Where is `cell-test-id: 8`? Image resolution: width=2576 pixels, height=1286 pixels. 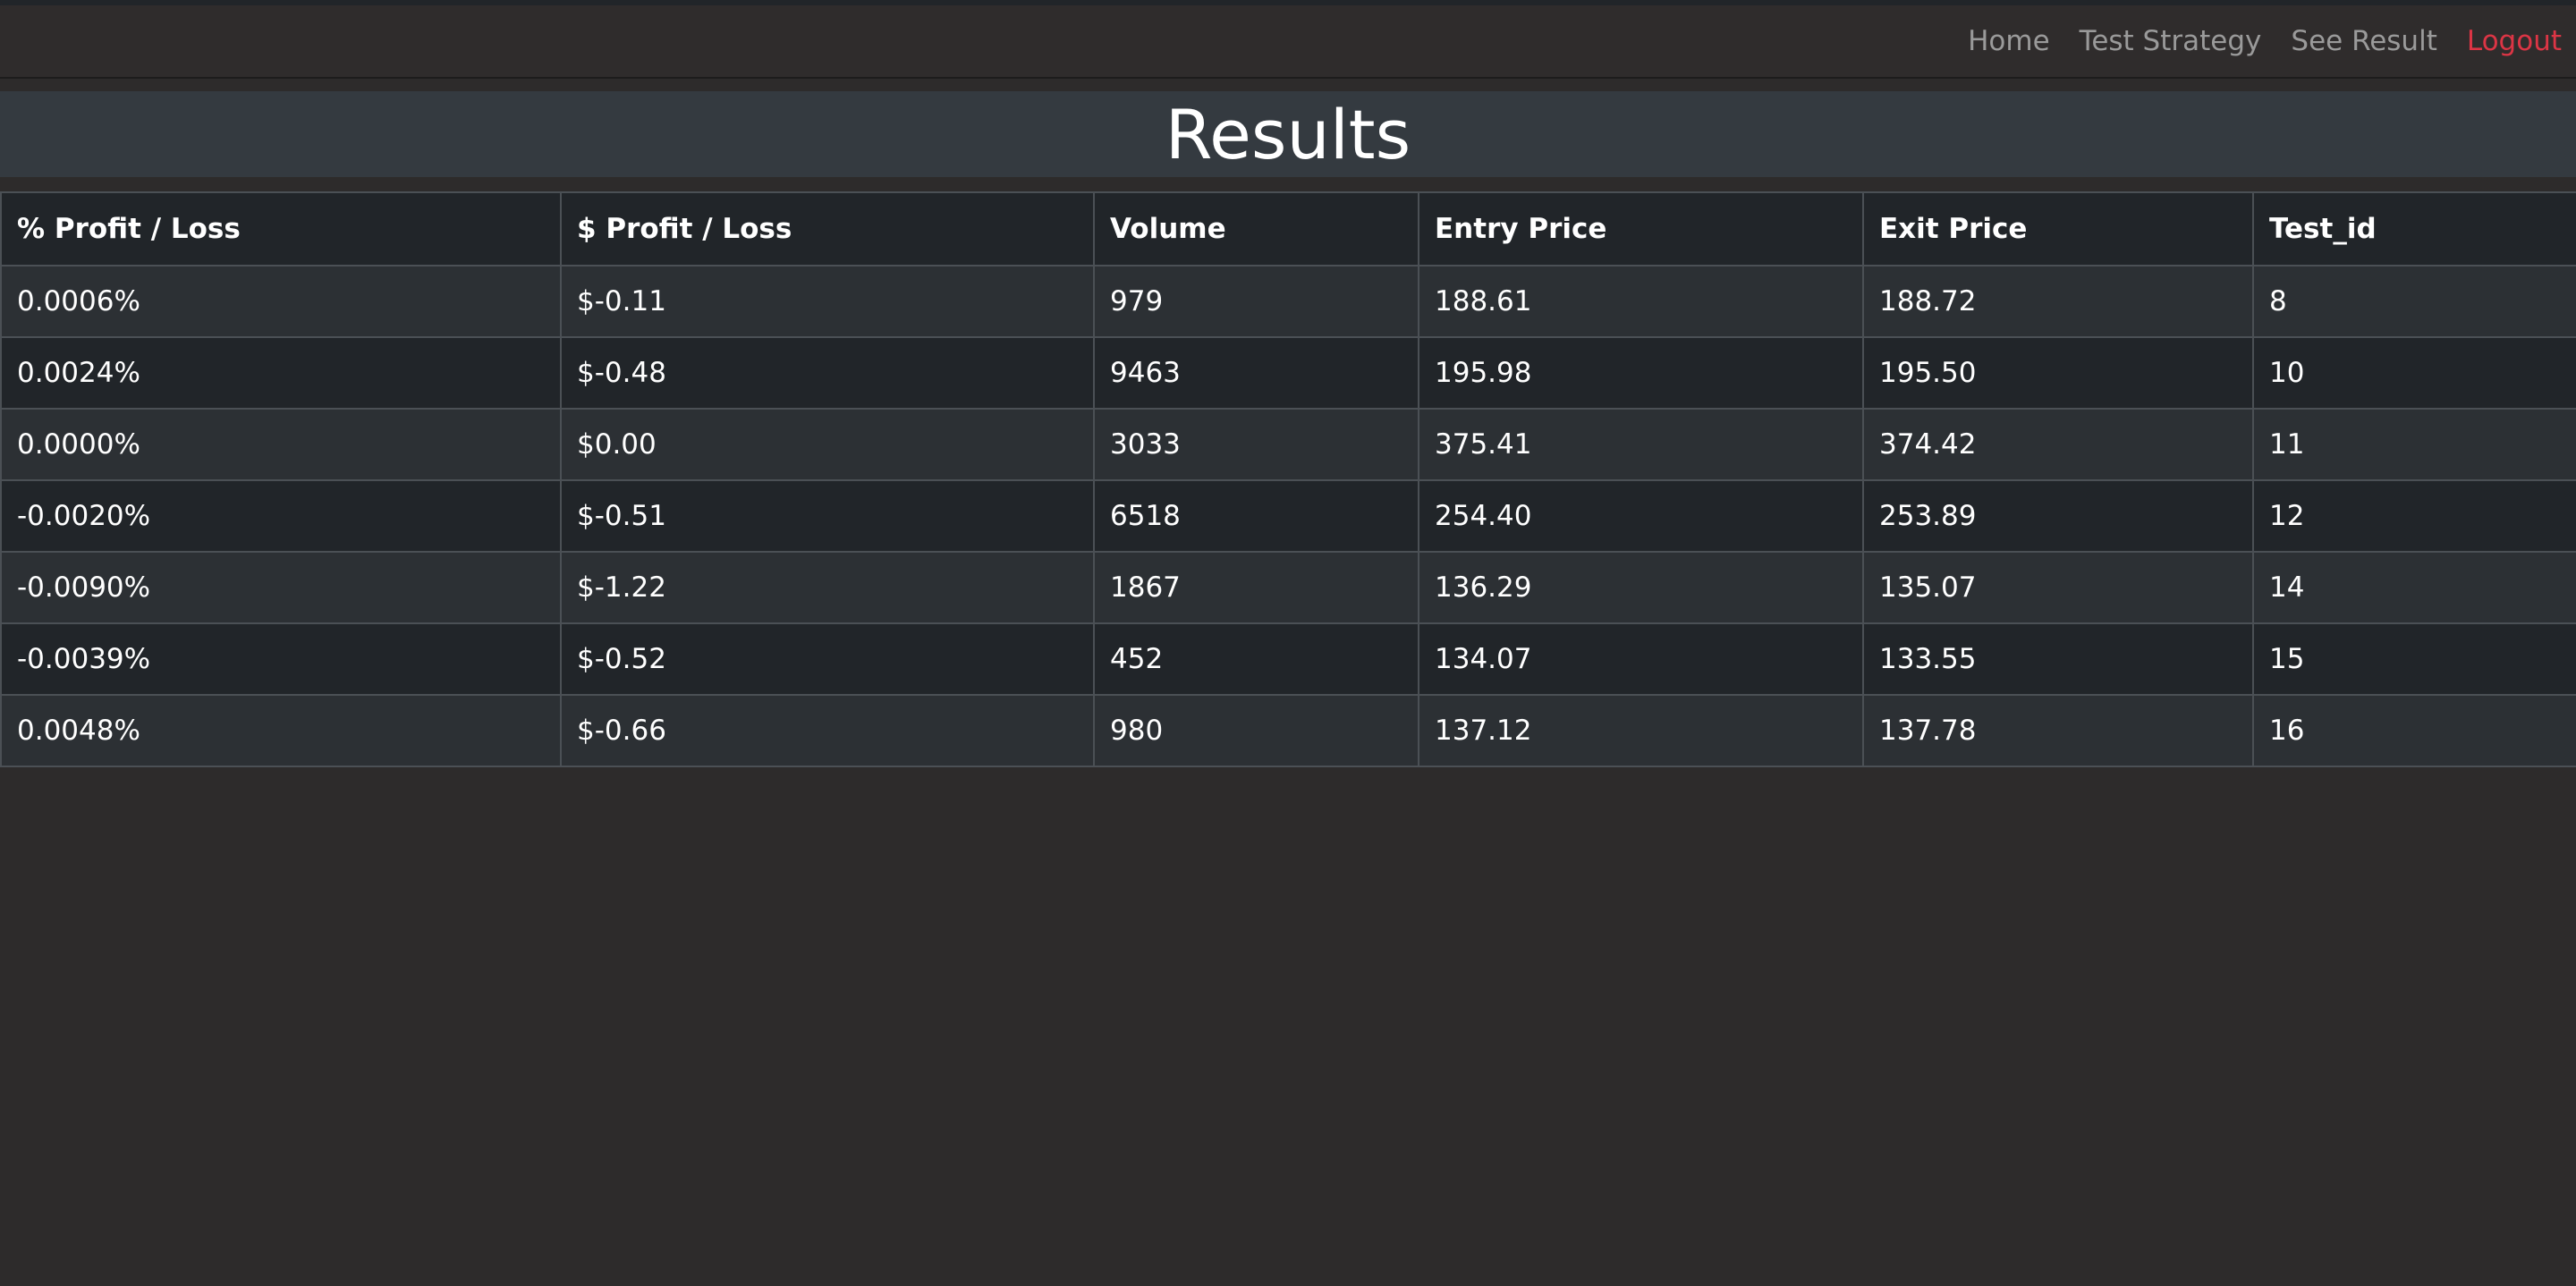 cell-test-id: 8 is located at coordinates (2414, 301).